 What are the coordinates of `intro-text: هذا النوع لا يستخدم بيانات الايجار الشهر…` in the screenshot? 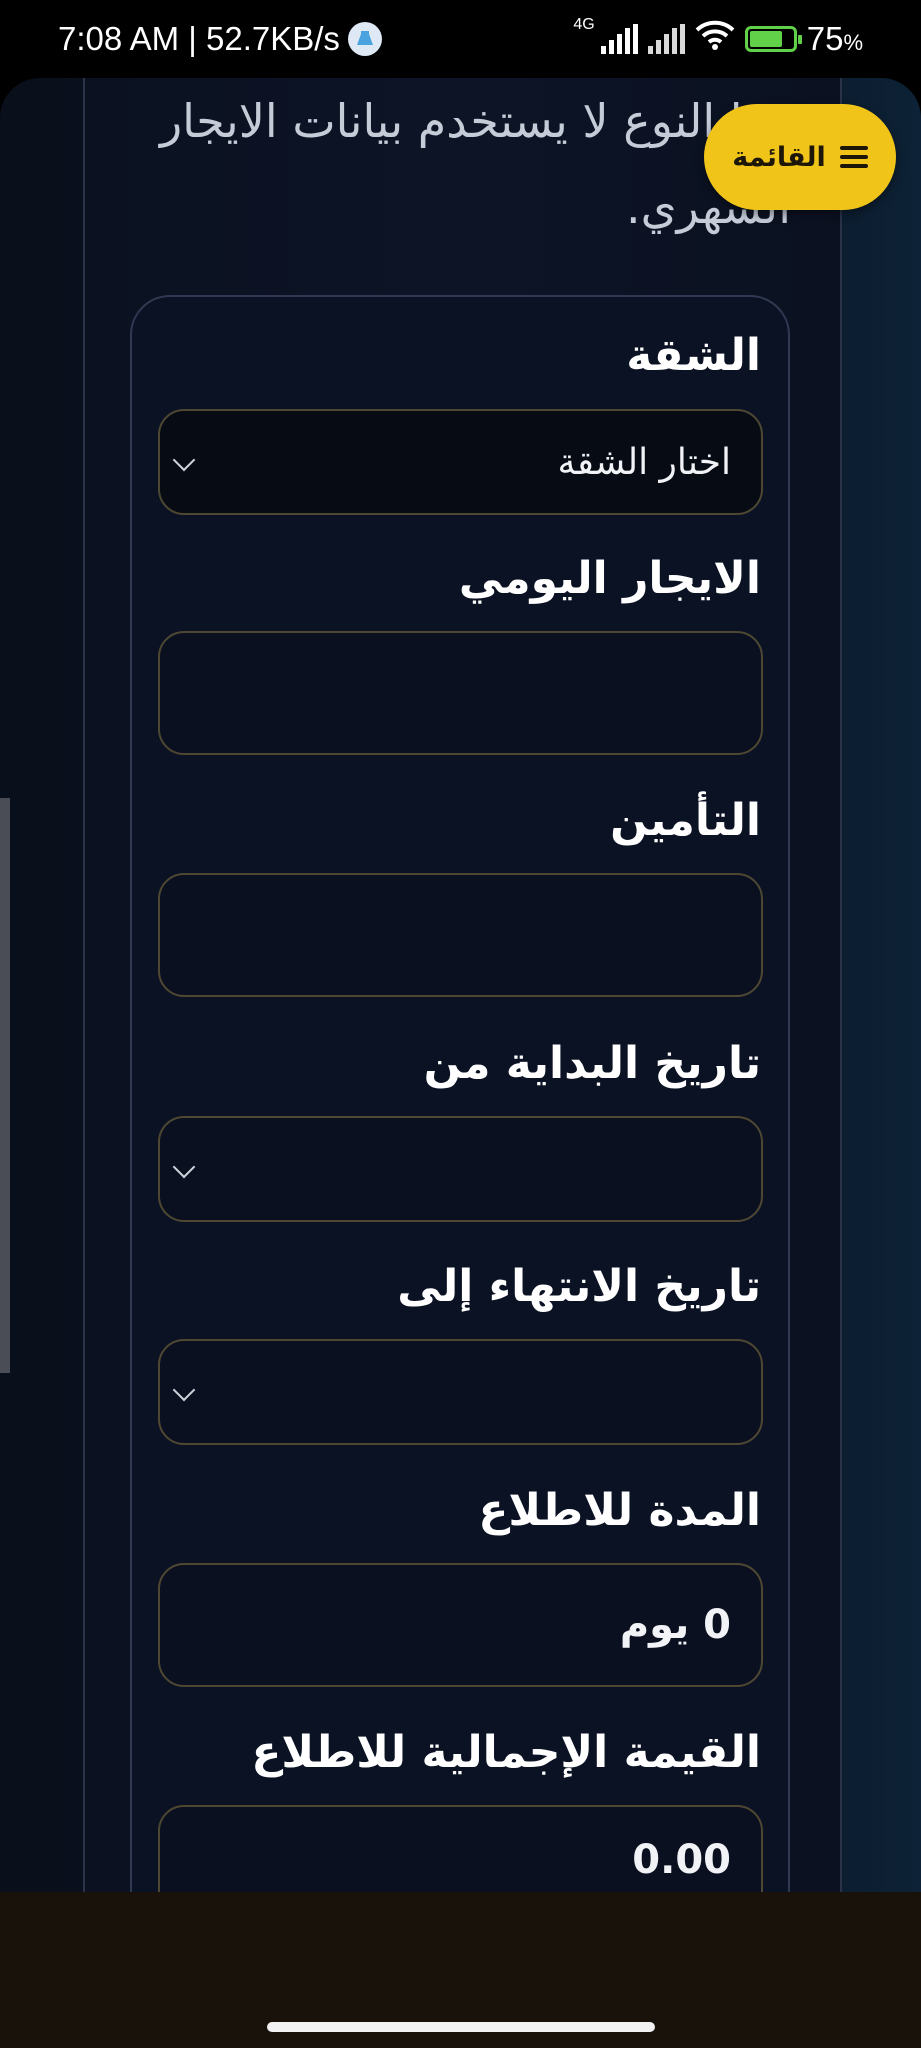 It's located at (475, 164).